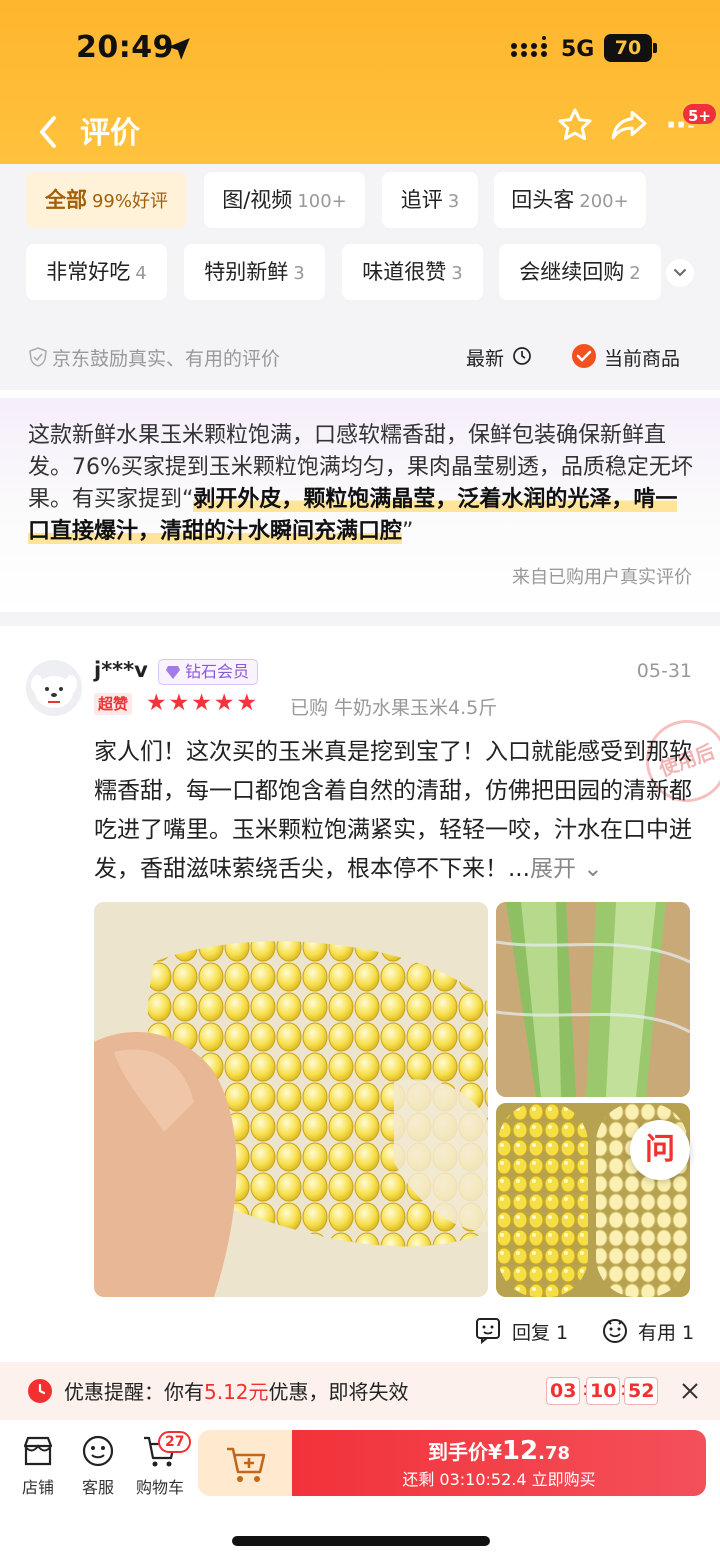  I want to click on current-product-checkbox, so click(584, 356).